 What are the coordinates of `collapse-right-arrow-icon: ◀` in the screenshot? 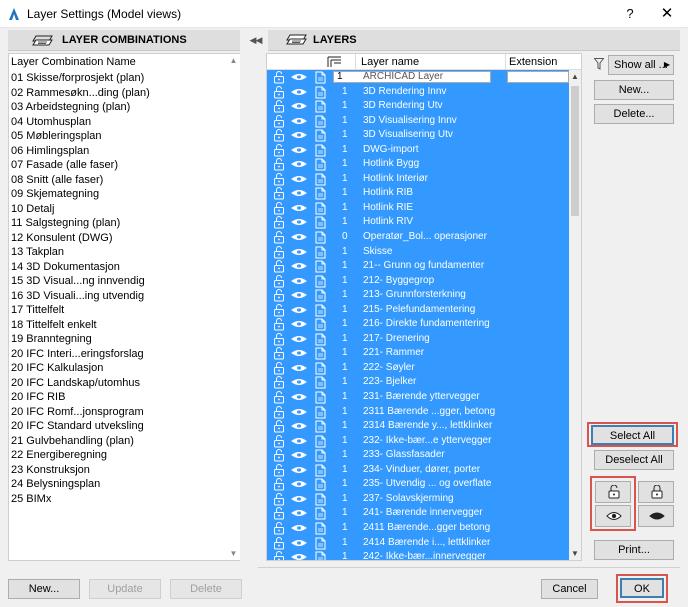 It's located at (259, 40).